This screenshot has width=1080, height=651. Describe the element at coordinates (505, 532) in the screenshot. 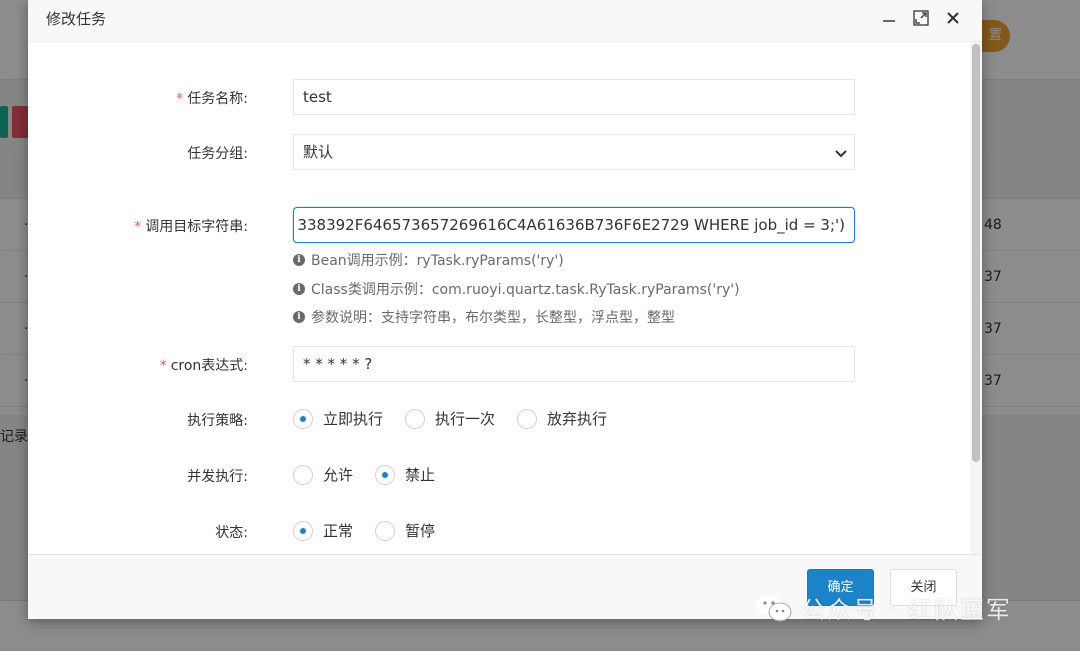

I see `status-row: 状态: 正常 暂停` at that location.